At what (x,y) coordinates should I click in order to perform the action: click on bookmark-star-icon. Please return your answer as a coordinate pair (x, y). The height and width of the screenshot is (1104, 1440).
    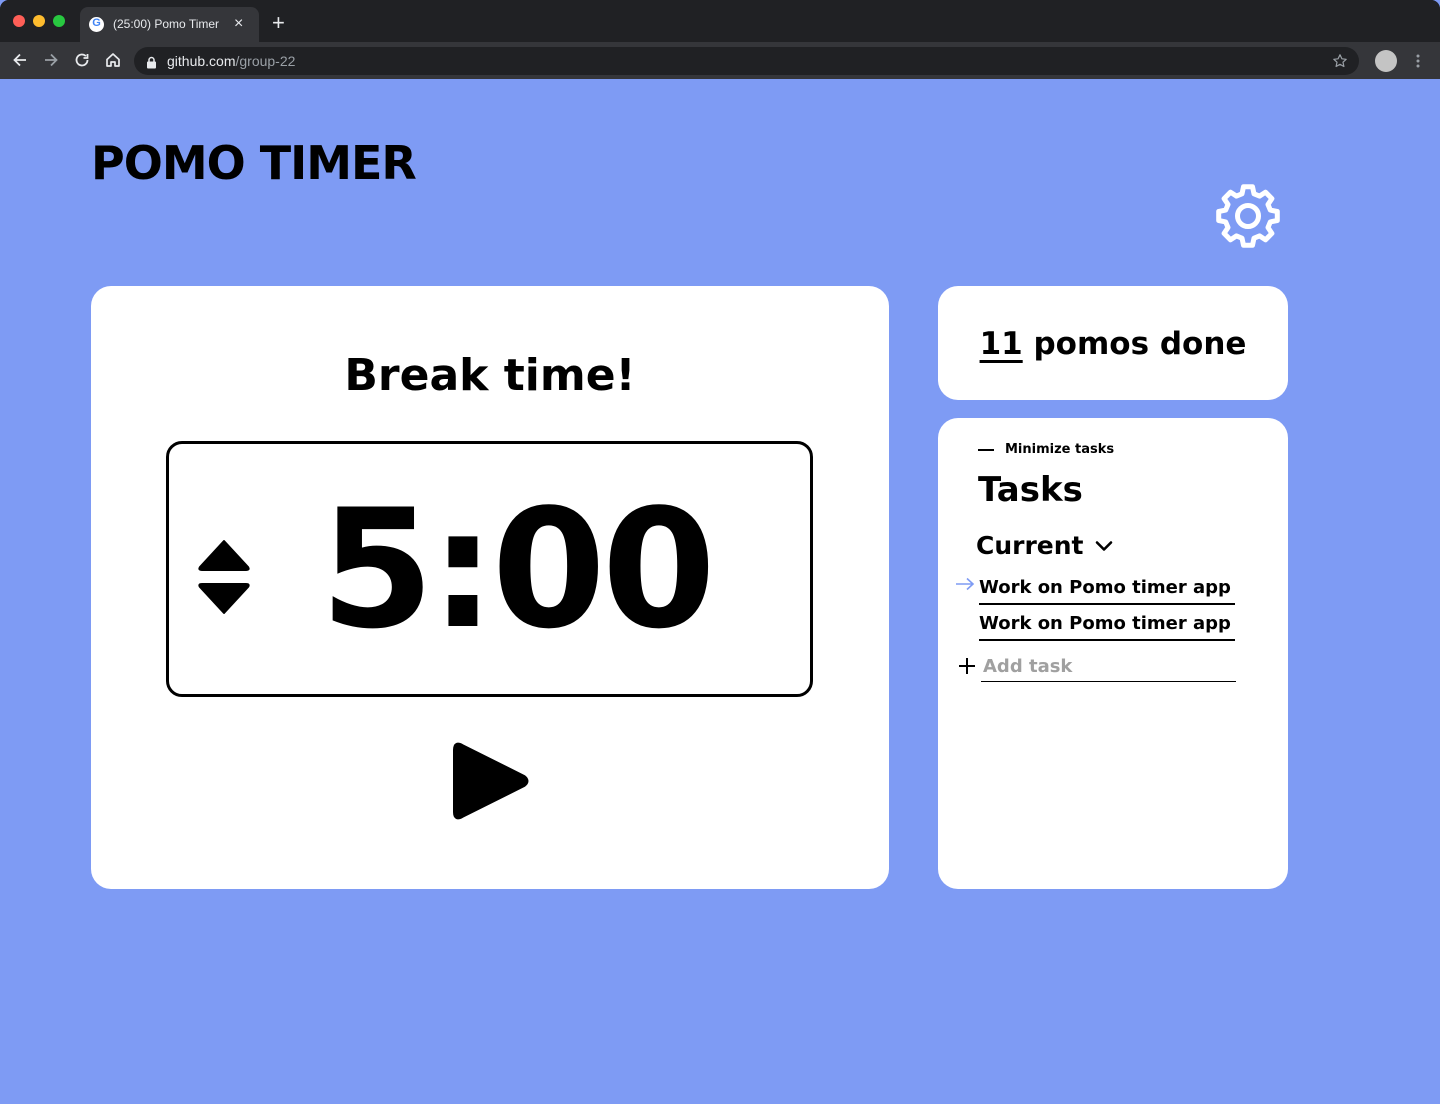
    Looking at the image, I should click on (1340, 63).